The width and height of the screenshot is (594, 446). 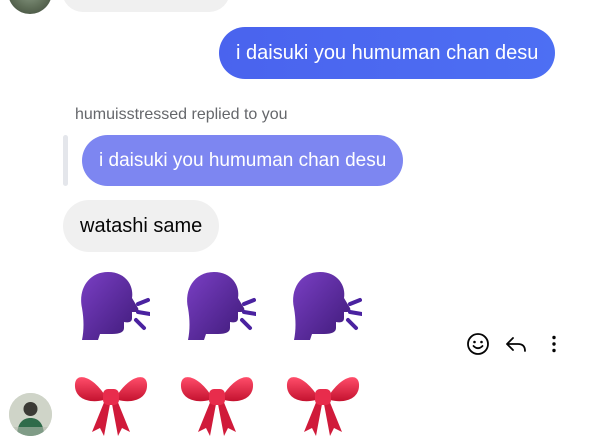 I want to click on smiley-react-icon, so click(x=478, y=344).